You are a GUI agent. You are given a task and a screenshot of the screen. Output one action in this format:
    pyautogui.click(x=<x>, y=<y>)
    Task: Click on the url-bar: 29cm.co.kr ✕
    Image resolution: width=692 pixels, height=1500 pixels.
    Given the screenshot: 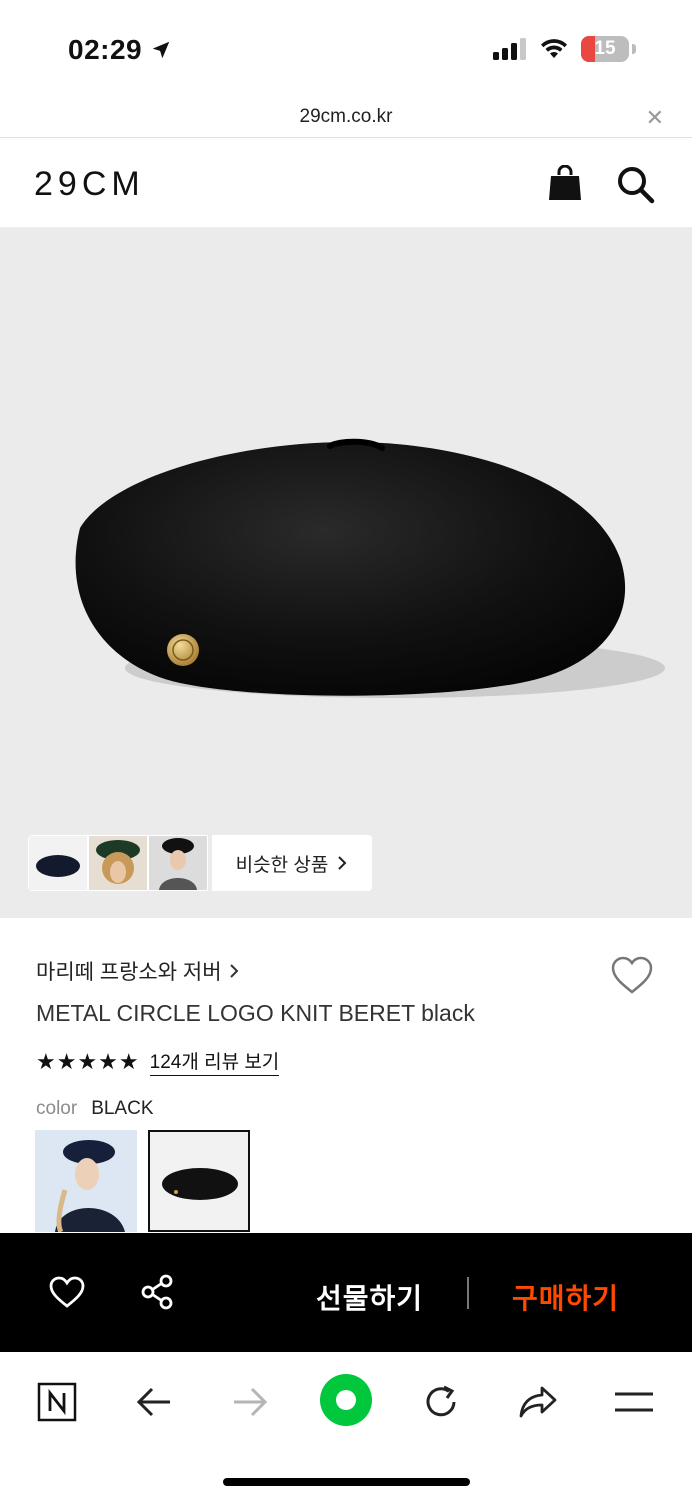 What is the action you would take?
    pyautogui.click(x=346, y=117)
    